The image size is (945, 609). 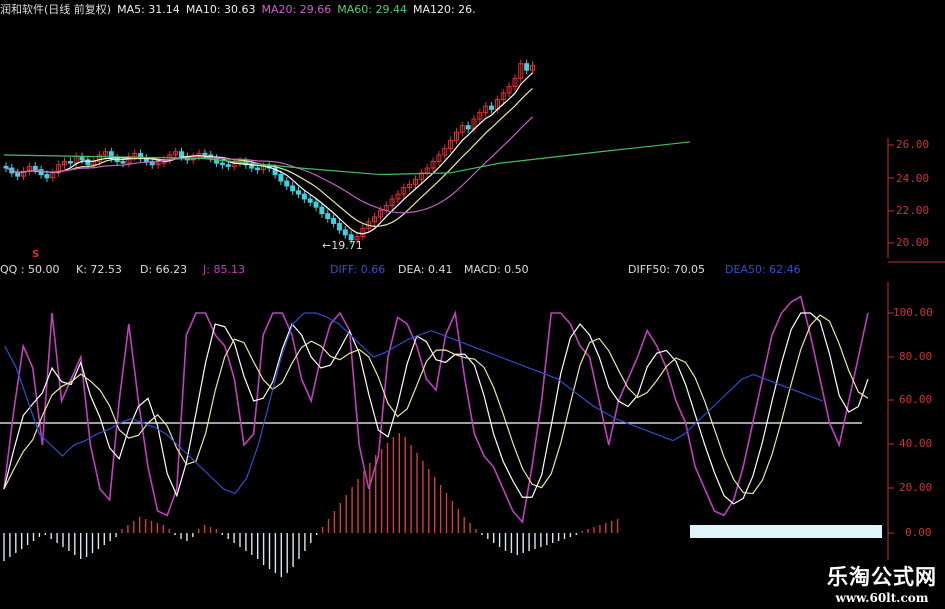 What do you see at coordinates (913, 242) in the screenshot?
I see `price-axis-label-20: 20.00` at bounding box center [913, 242].